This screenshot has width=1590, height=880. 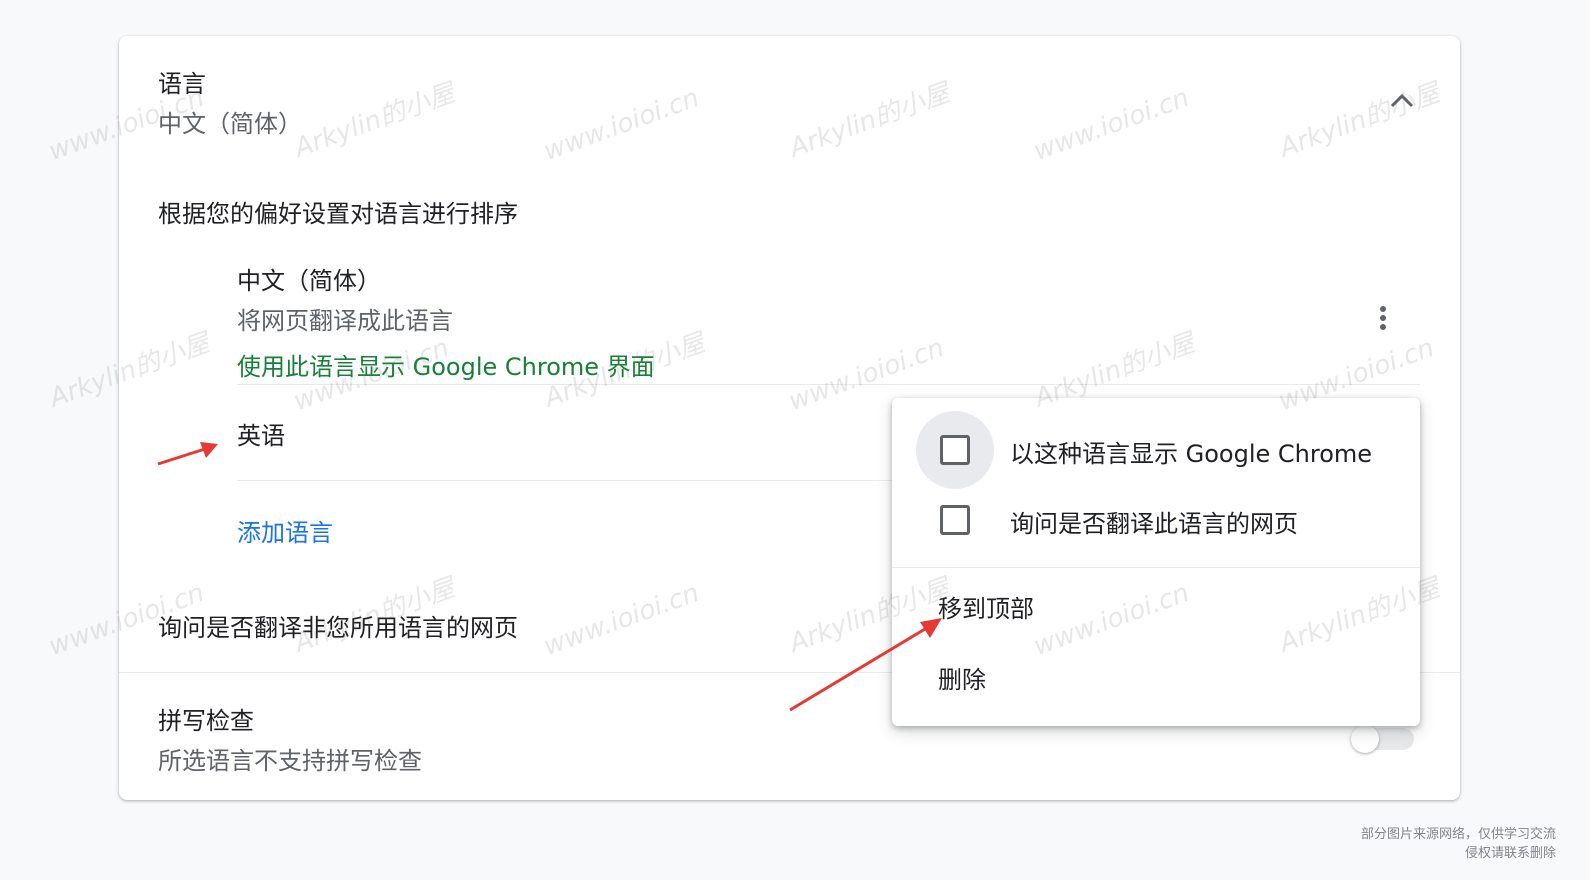 What do you see at coordinates (182, 84) in the screenshot?
I see `section-title: 语言` at bounding box center [182, 84].